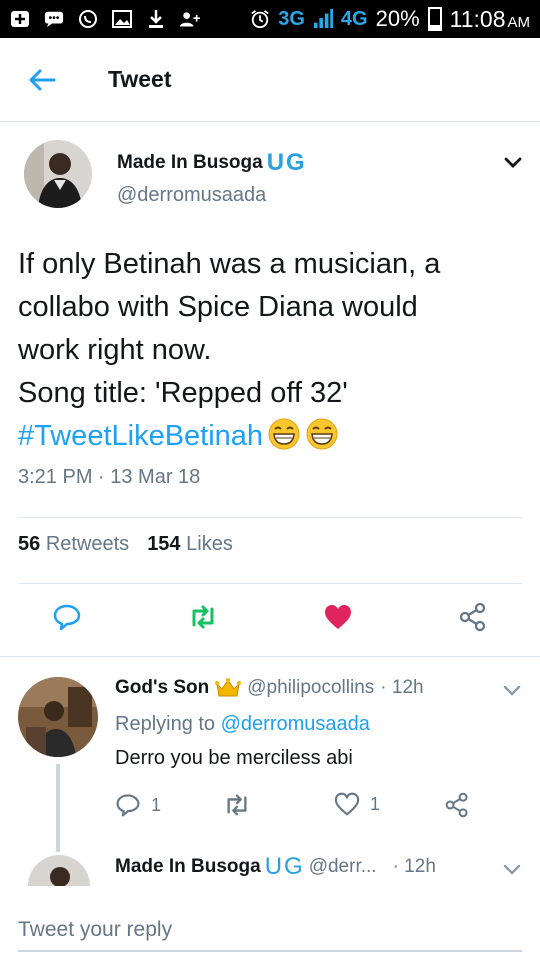  Describe the element at coordinates (375, 803) in the screenshot. I see `reply-like-count: 1` at that location.